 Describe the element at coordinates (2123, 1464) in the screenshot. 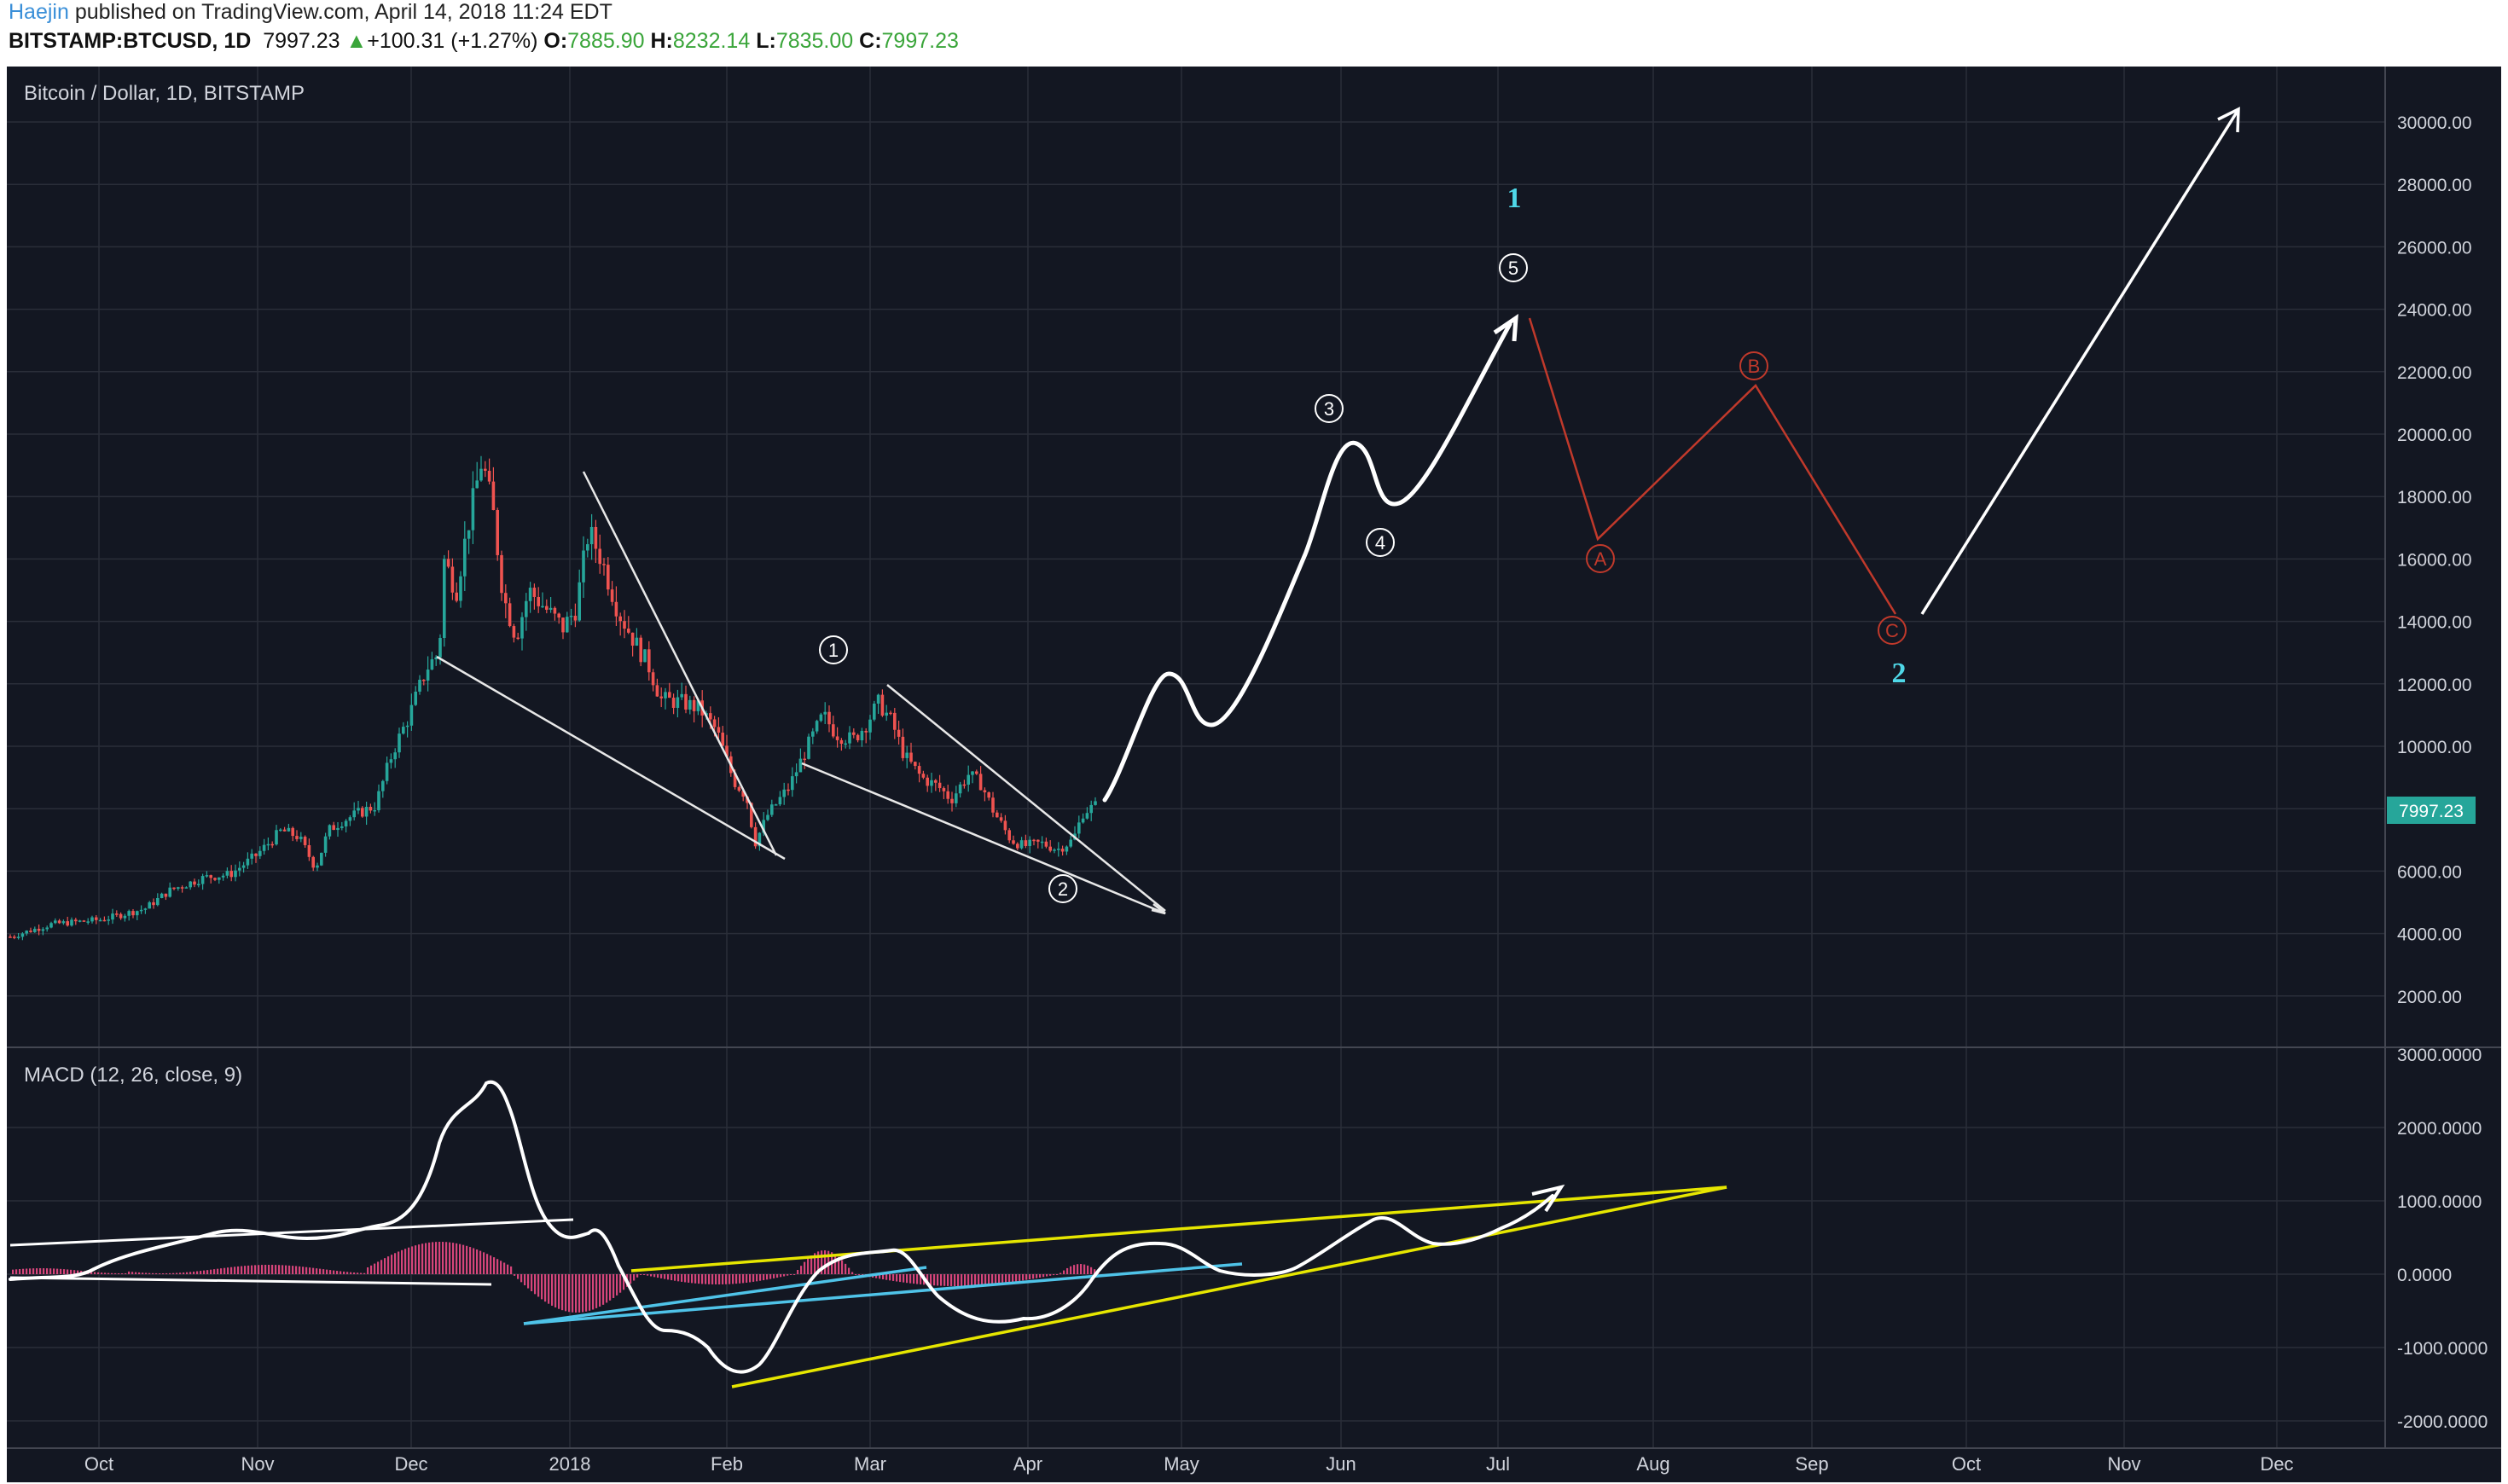

I see `time-axis-label: Nov` at that location.